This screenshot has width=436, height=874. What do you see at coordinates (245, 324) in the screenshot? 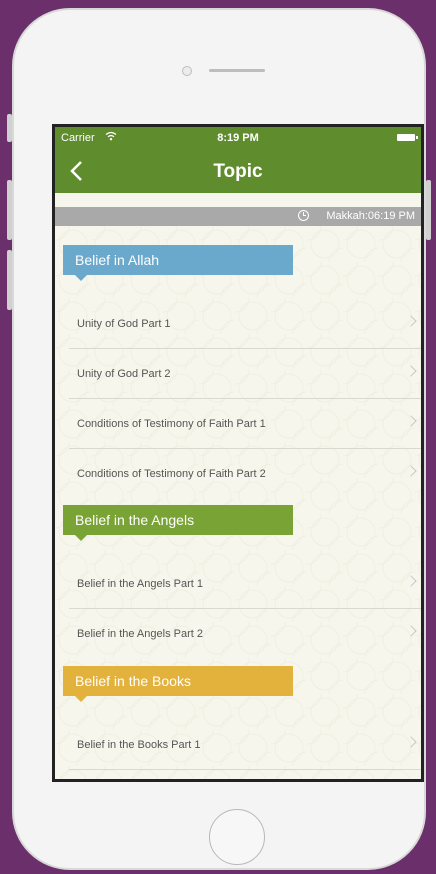
I see `topic-row: Unity of God Part 1` at bounding box center [245, 324].